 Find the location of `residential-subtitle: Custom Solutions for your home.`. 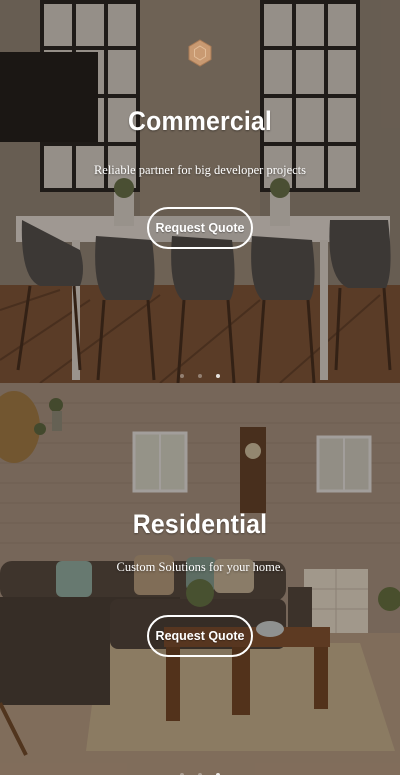

residential-subtitle: Custom Solutions for your home. is located at coordinates (200, 567).